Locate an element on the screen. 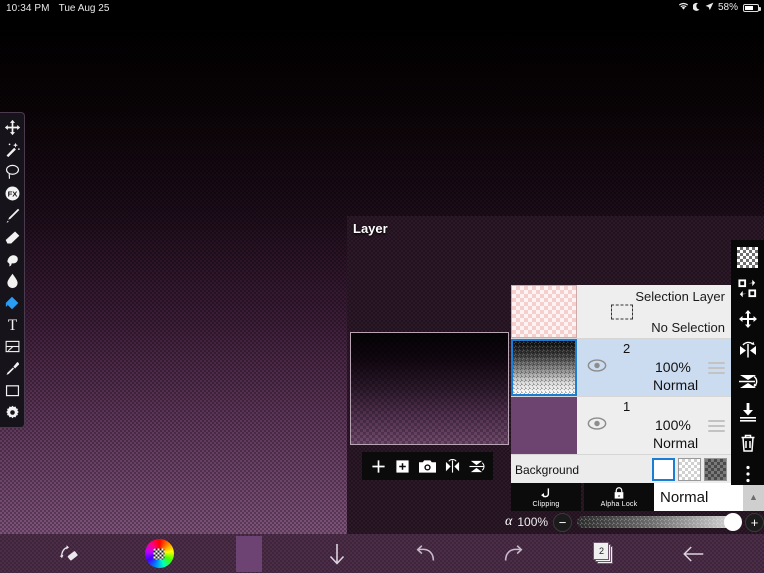 Image resolution: width=764 pixels, height=573 pixels. color-wheel-icon is located at coordinates (159, 553).